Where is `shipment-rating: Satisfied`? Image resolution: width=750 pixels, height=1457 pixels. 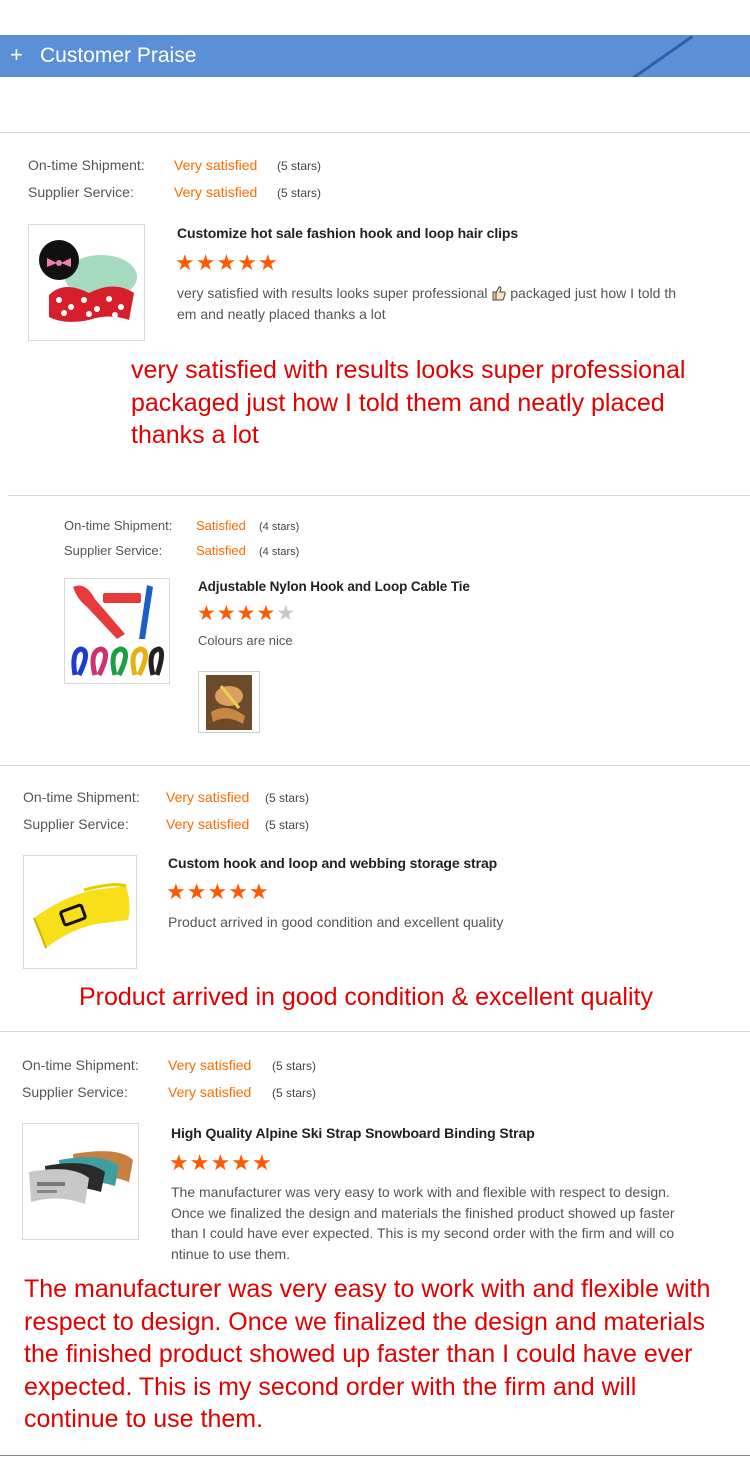
shipment-rating: Satisfied is located at coordinates (221, 525).